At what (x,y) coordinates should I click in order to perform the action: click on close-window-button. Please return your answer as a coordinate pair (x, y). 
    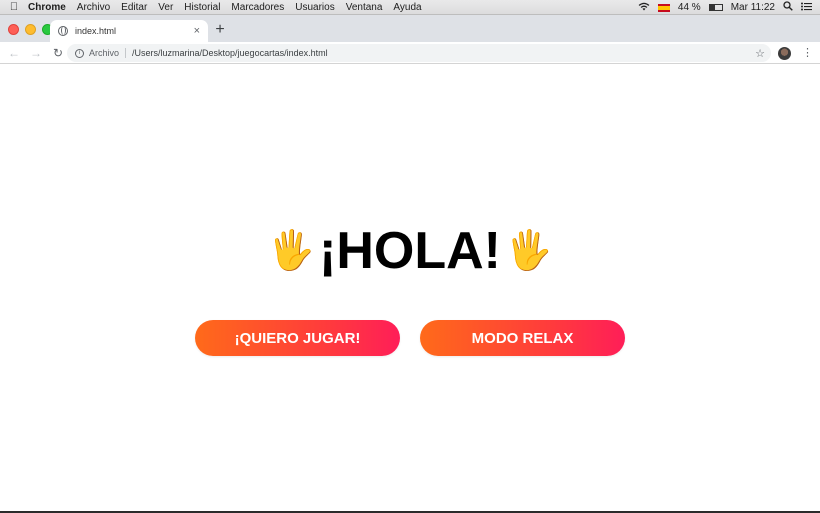
    Looking at the image, I should click on (13, 29).